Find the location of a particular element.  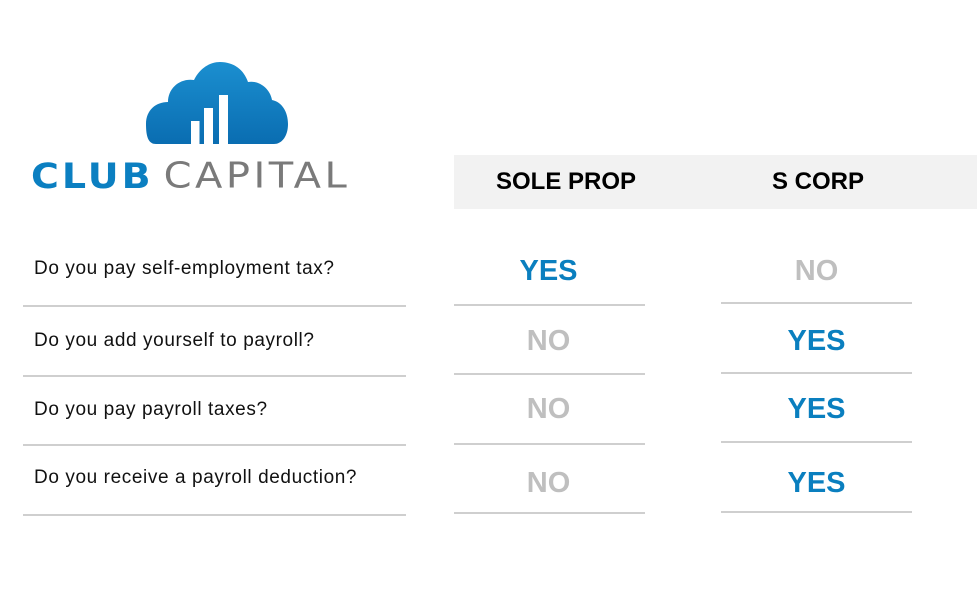

answer-sole-prop: YES is located at coordinates (548, 271).